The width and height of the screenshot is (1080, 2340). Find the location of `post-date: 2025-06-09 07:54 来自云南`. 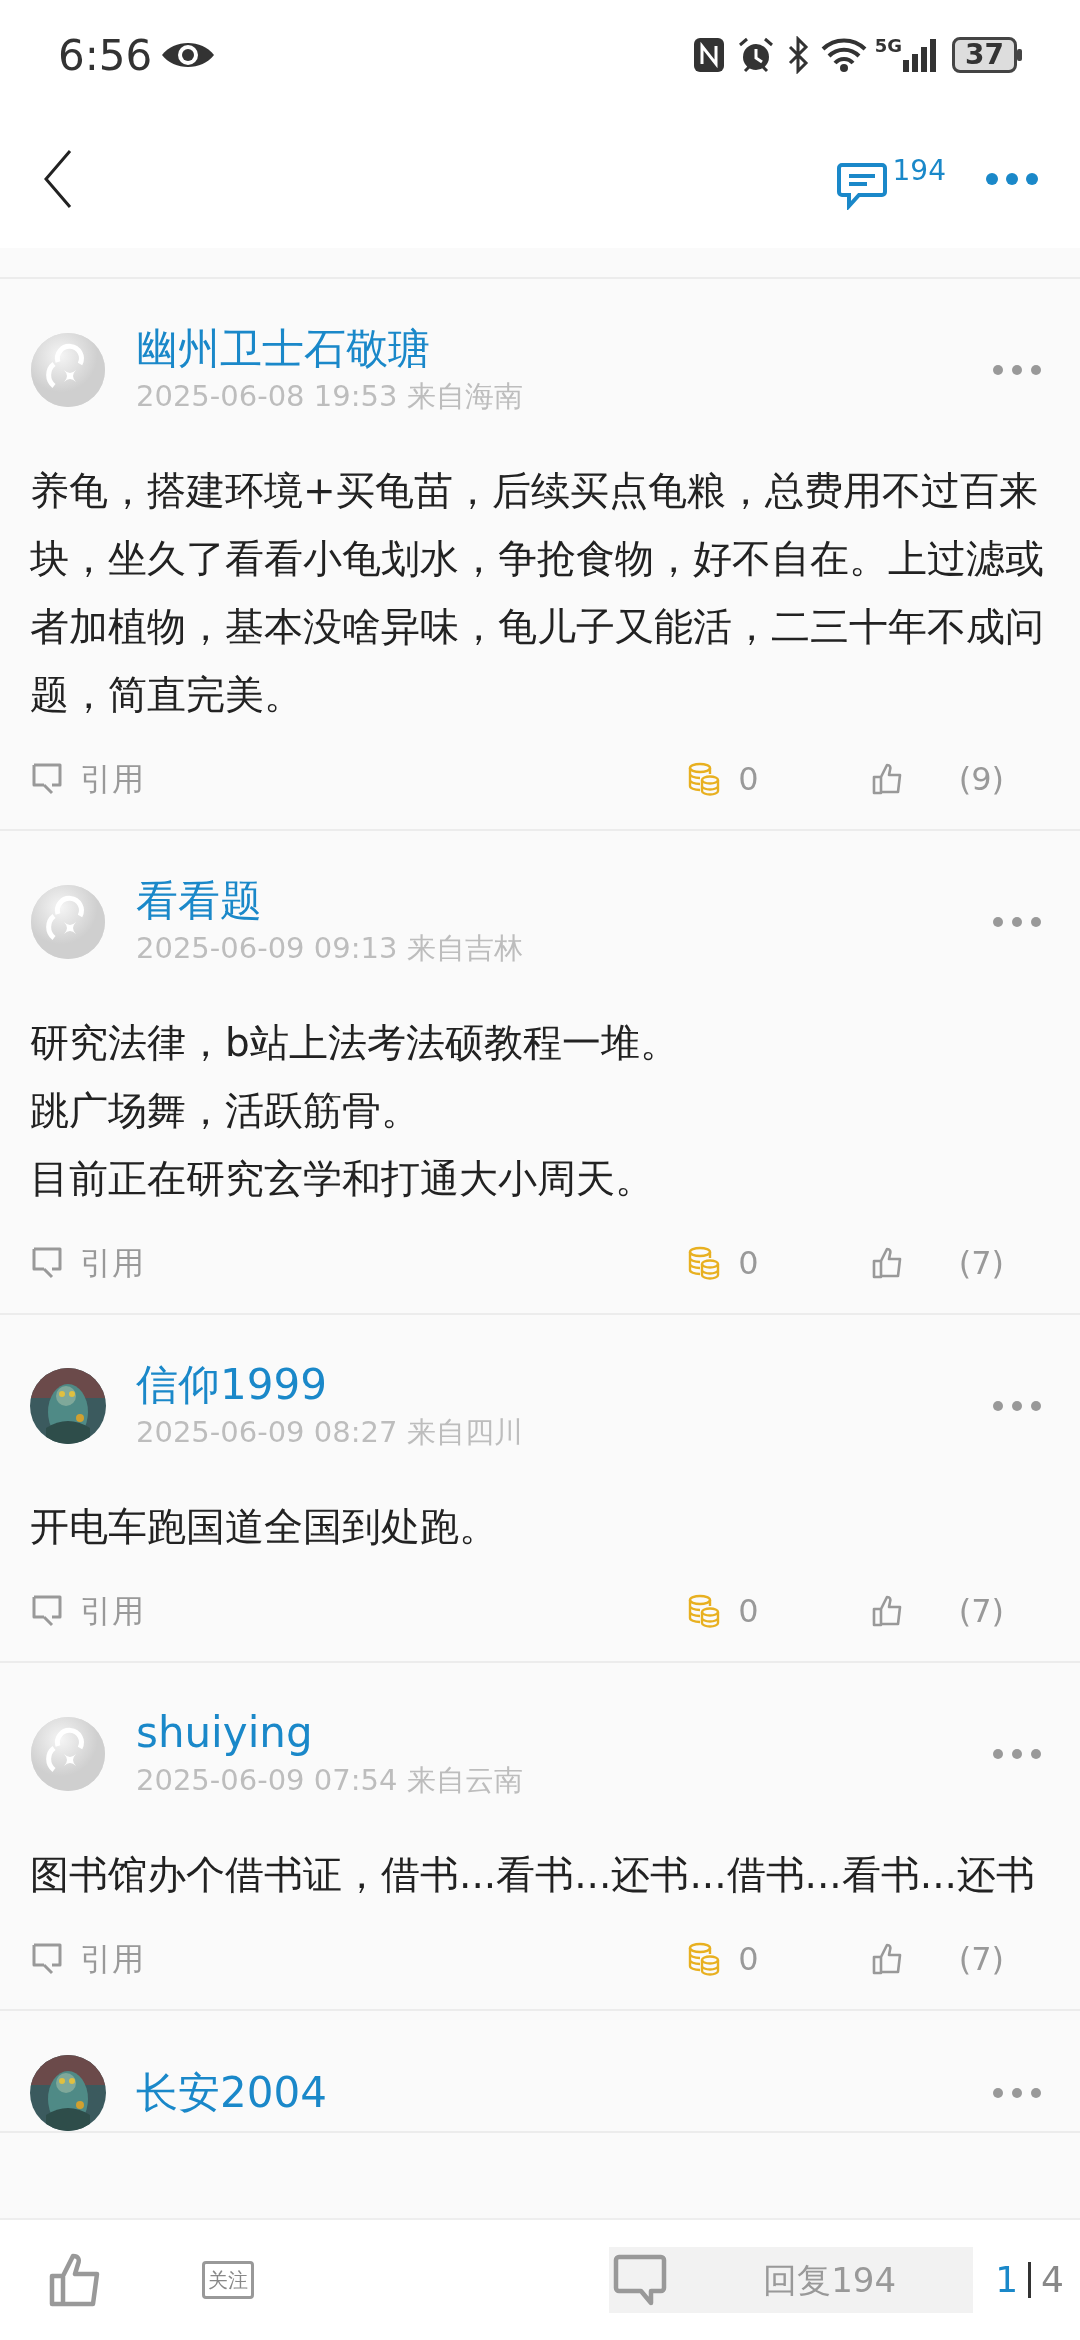

post-date: 2025-06-09 07:54 来自云南 is located at coordinates (330, 1780).